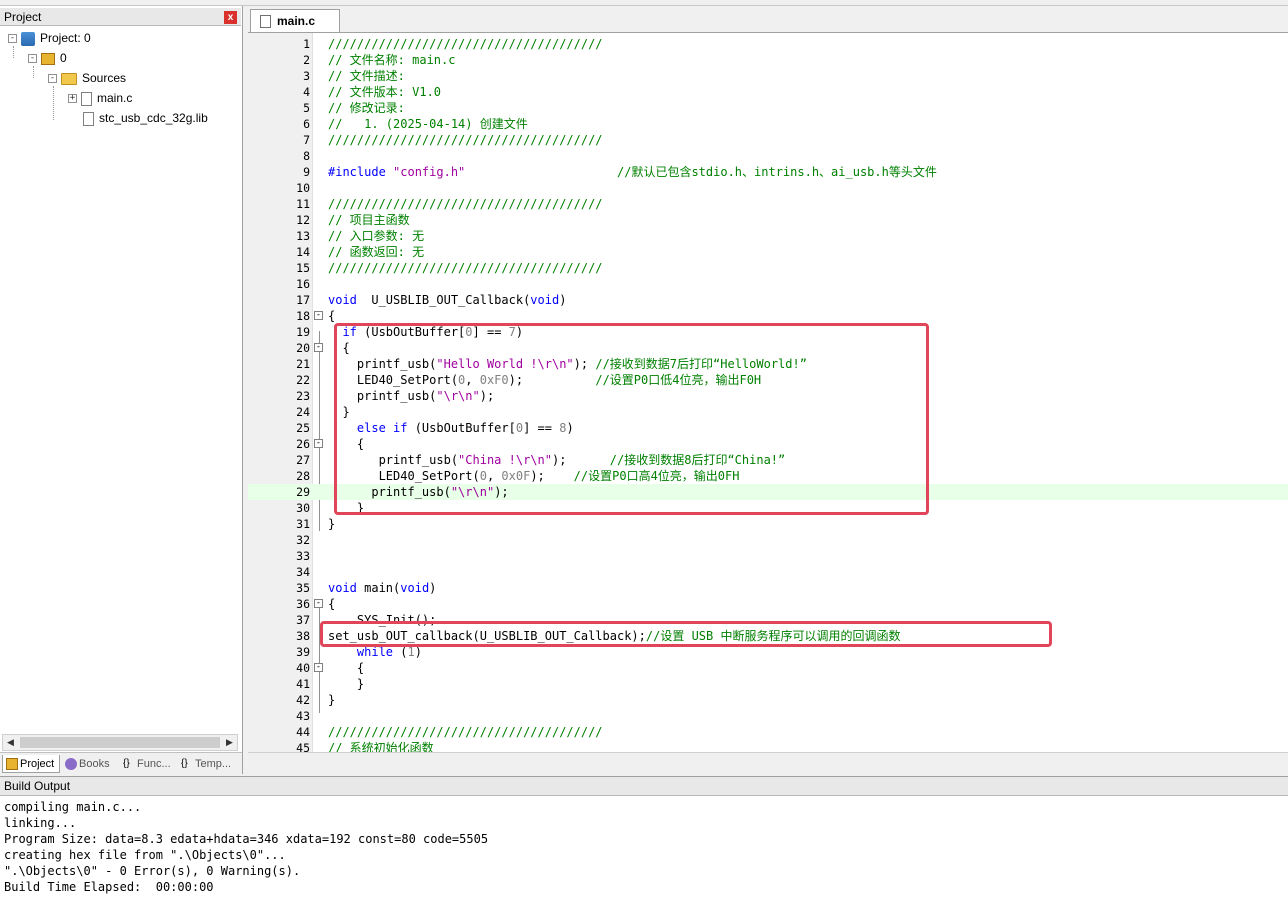 The image size is (1288, 905). Describe the element at coordinates (279, 140) in the screenshot. I see `line-number: 7` at that location.